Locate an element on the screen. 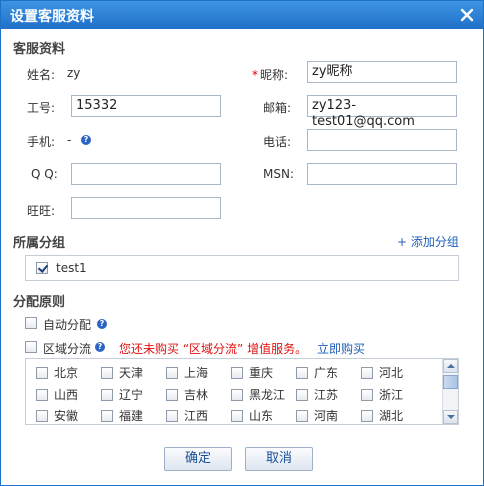 The height and width of the screenshot is (486, 484). wangwang-input is located at coordinates (146, 208).